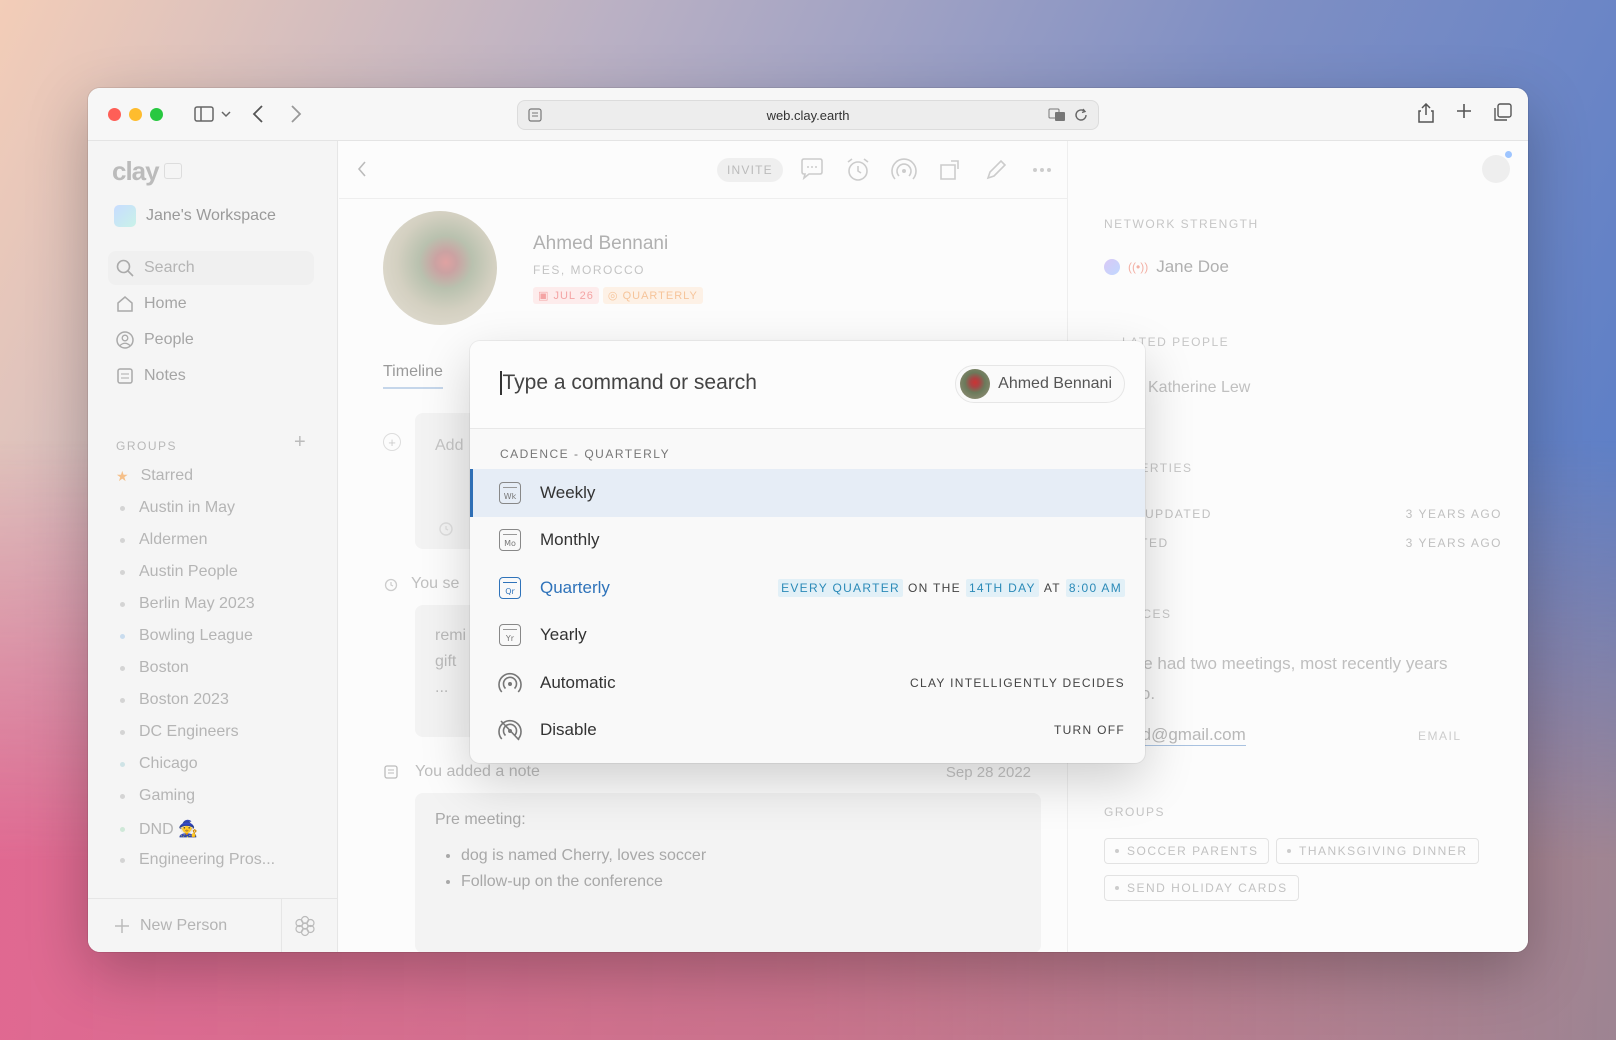 The width and height of the screenshot is (1616, 1040). Describe the element at coordinates (535, 116) in the screenshot. I see `page-menu-icon` at that location.